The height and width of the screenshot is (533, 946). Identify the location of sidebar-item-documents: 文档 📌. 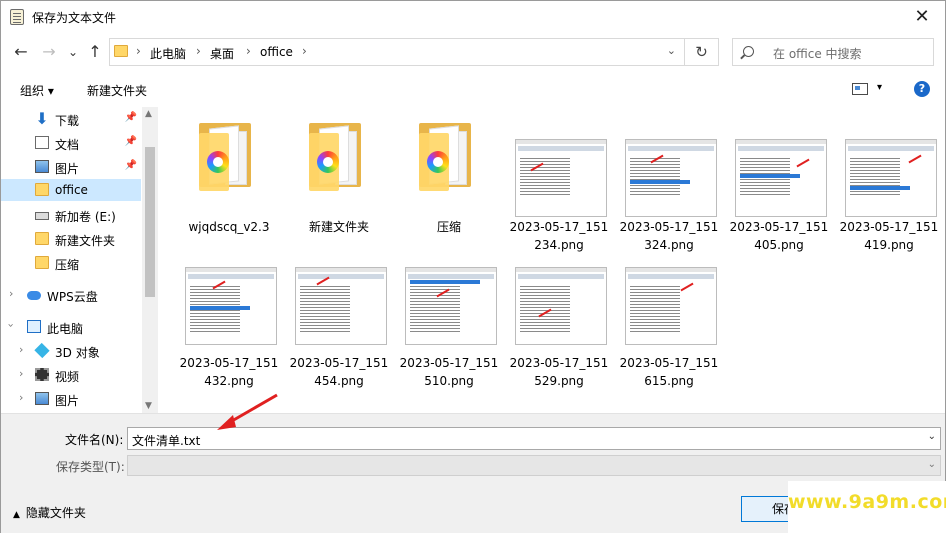
(71, 143).